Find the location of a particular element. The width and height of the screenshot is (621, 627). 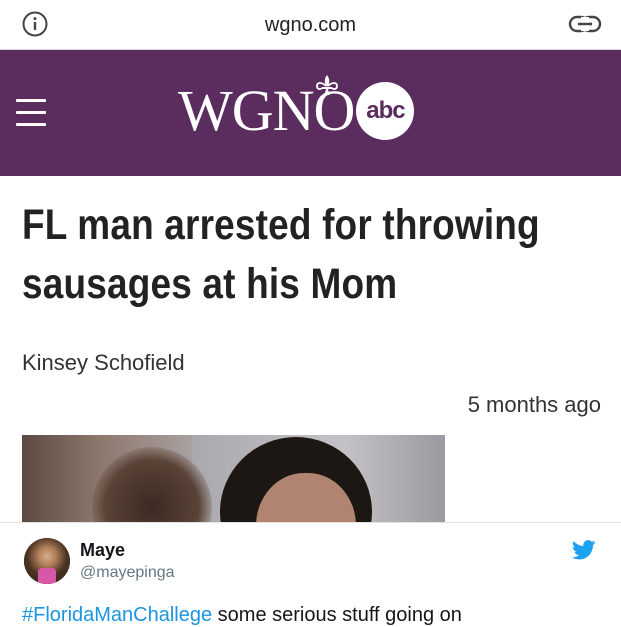

tweet-body: some serious stuff going on is located at coordinates (337, 615).